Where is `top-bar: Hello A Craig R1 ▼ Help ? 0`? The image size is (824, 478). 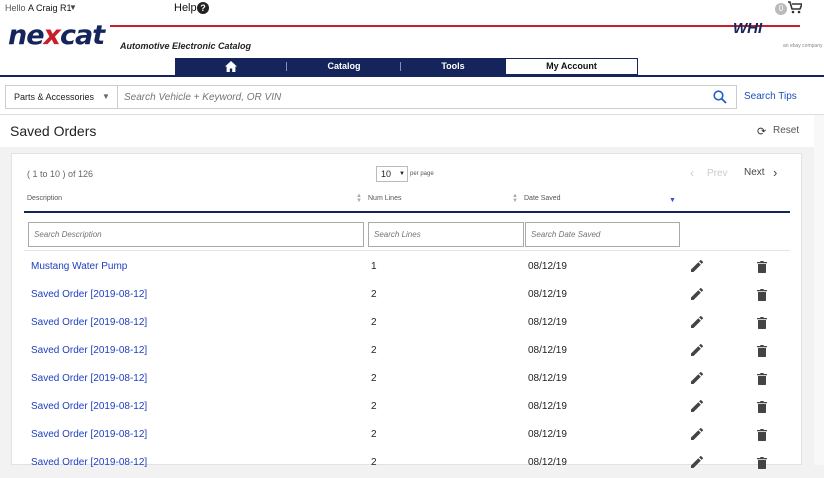 top-bar: Hello A Craig R1 ▼ Help ? 0 is located at coordinates (412, 8).